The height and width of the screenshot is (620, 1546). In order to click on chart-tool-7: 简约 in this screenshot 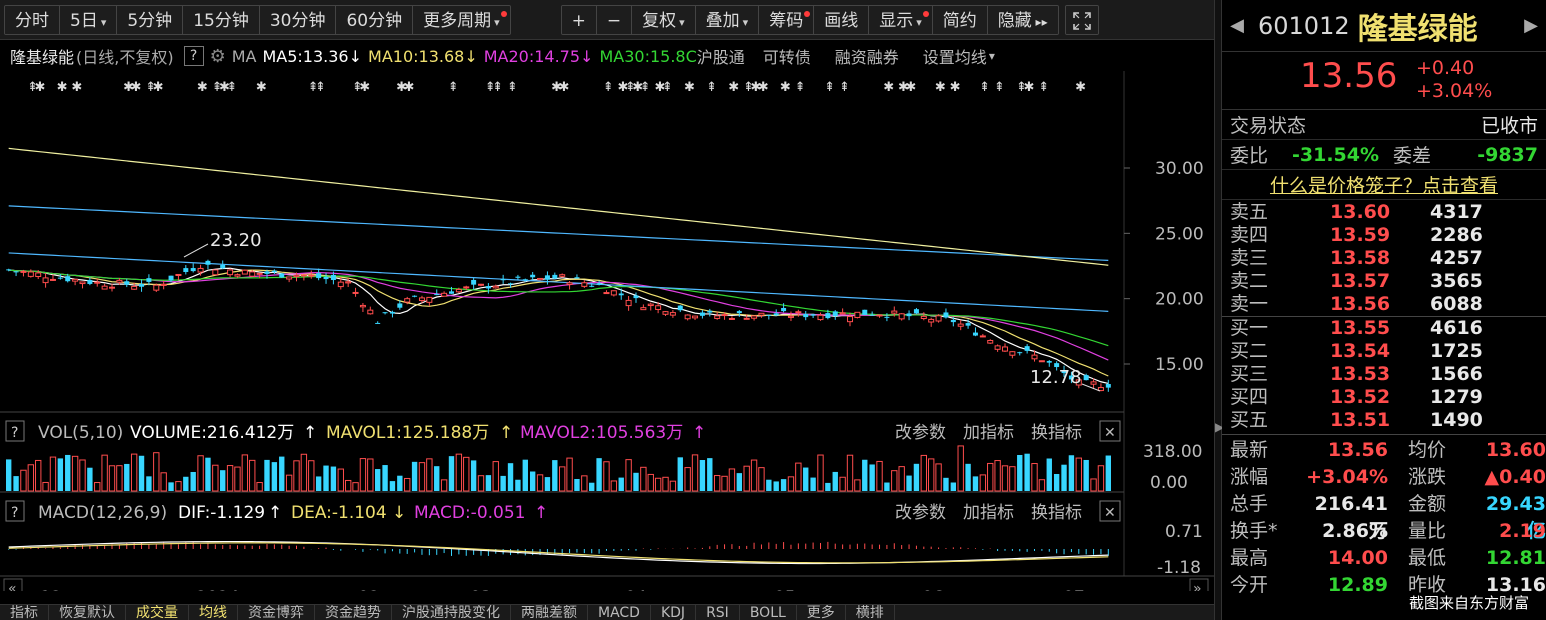, I will do `click(960, 19)`.